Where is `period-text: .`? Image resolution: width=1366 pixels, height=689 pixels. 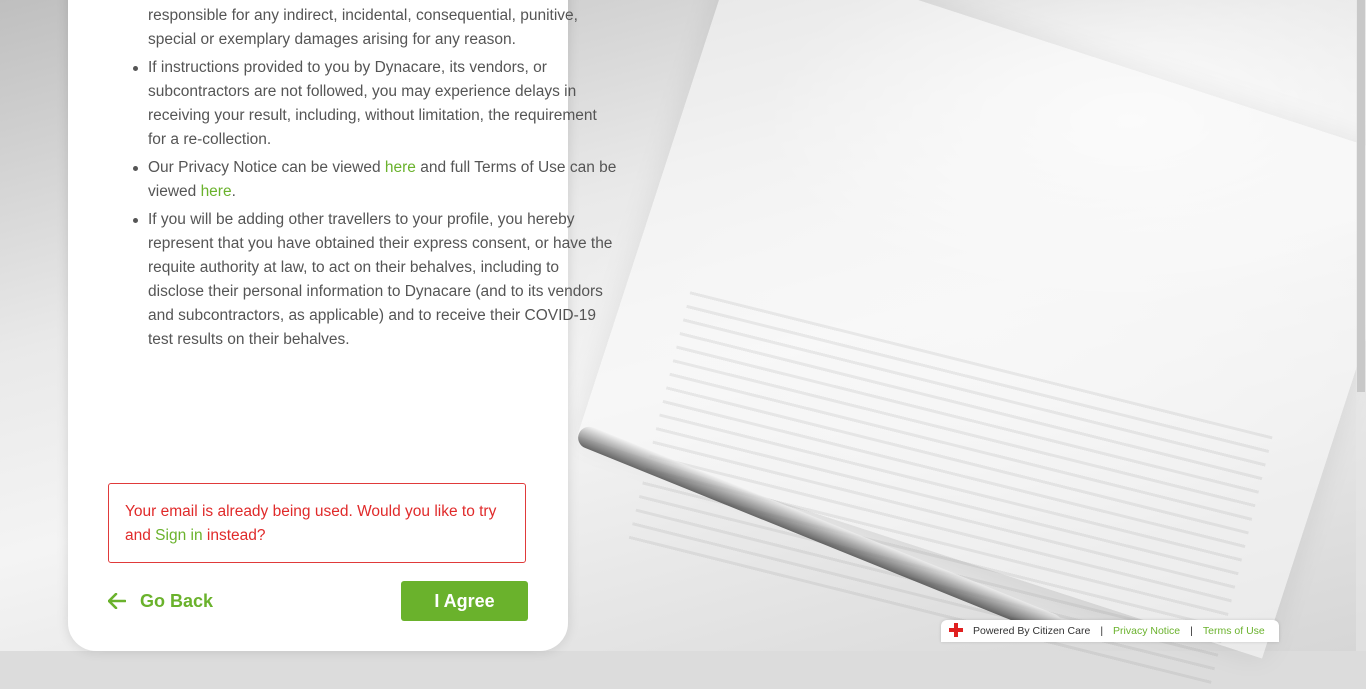 period-text: . is located at coordinates (233, 191).